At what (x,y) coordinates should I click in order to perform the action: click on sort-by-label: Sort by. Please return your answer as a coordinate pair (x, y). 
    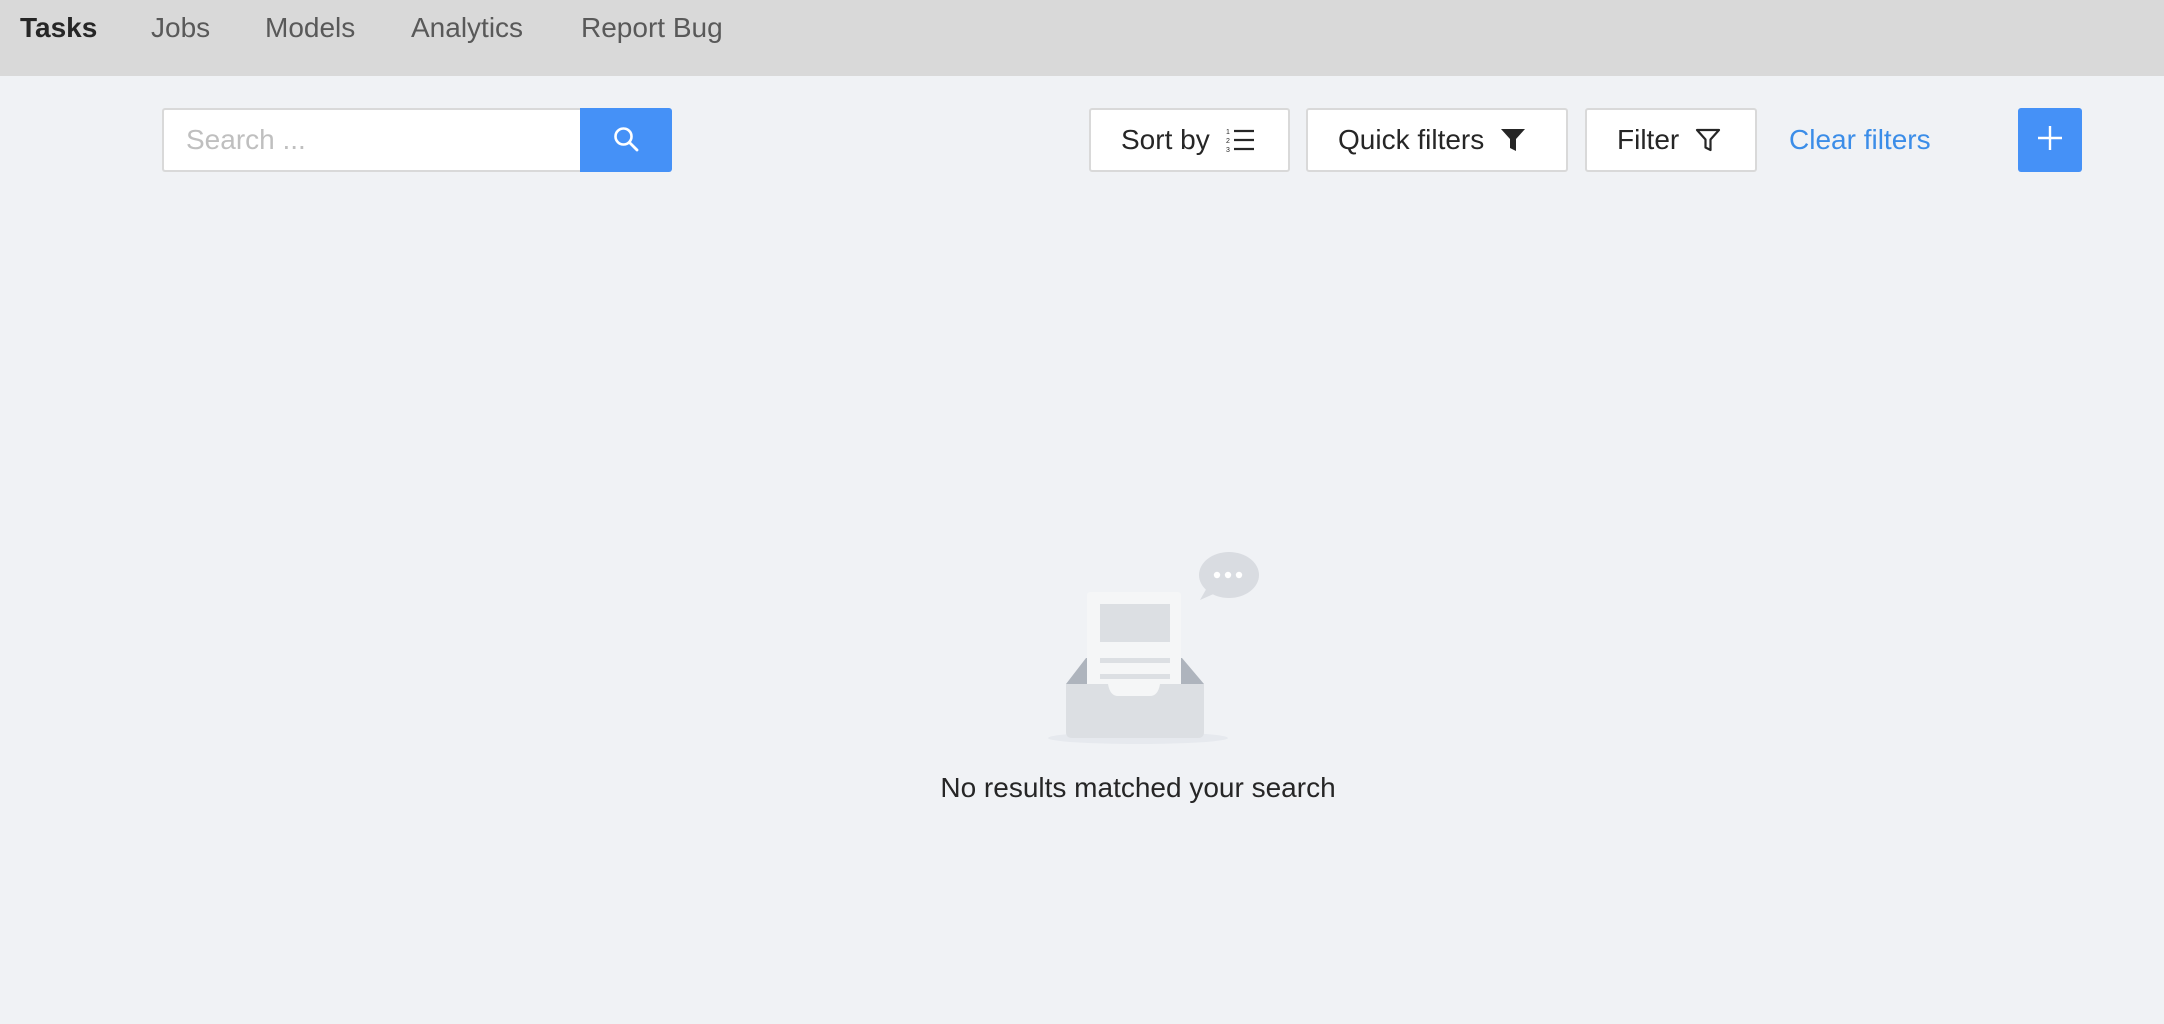
    Looking at the image, I should click on (1165, 139).